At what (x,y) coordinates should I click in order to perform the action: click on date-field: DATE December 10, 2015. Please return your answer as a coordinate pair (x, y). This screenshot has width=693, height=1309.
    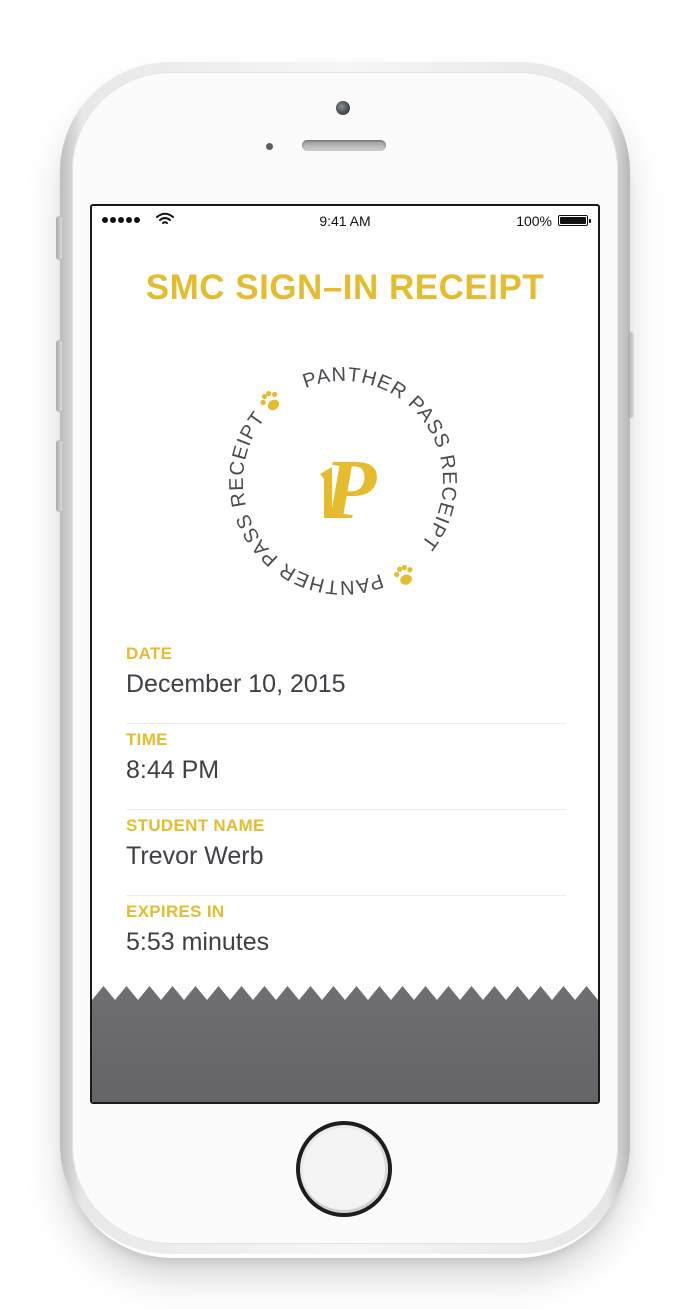
    Looking at the image, I should click on (346, 681).